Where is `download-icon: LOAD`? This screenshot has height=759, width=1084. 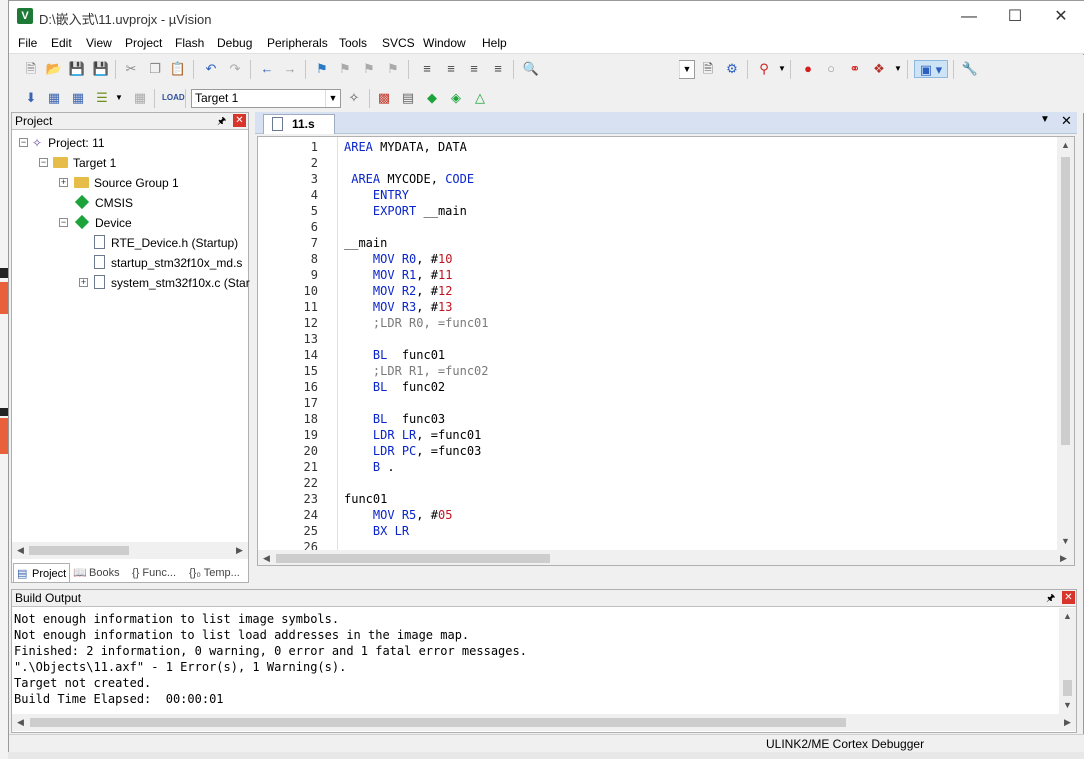
download-icon: LOAD is located at coordinates (173, 98).